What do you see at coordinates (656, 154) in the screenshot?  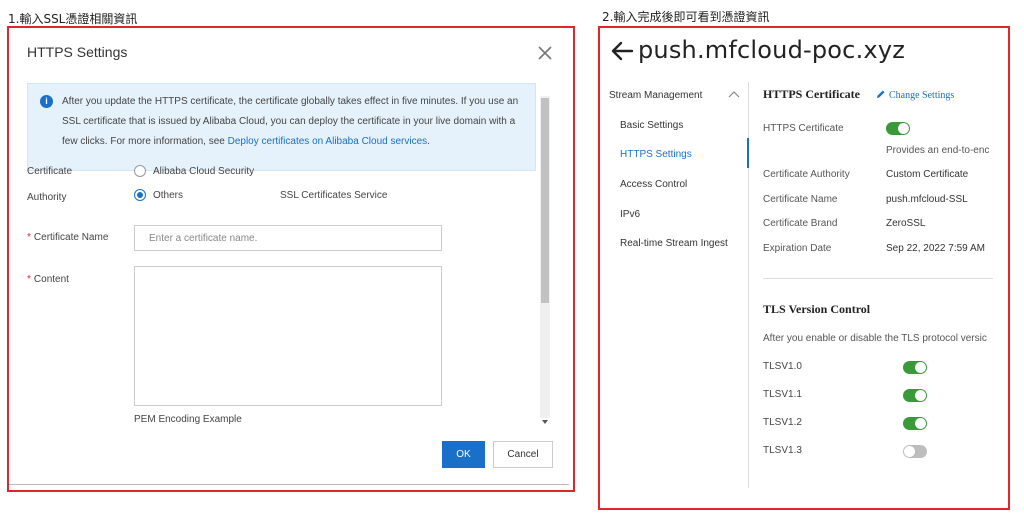 I see `sidebar-item-https-settings: HTTPS Settings` at bounding box center [656, 154].